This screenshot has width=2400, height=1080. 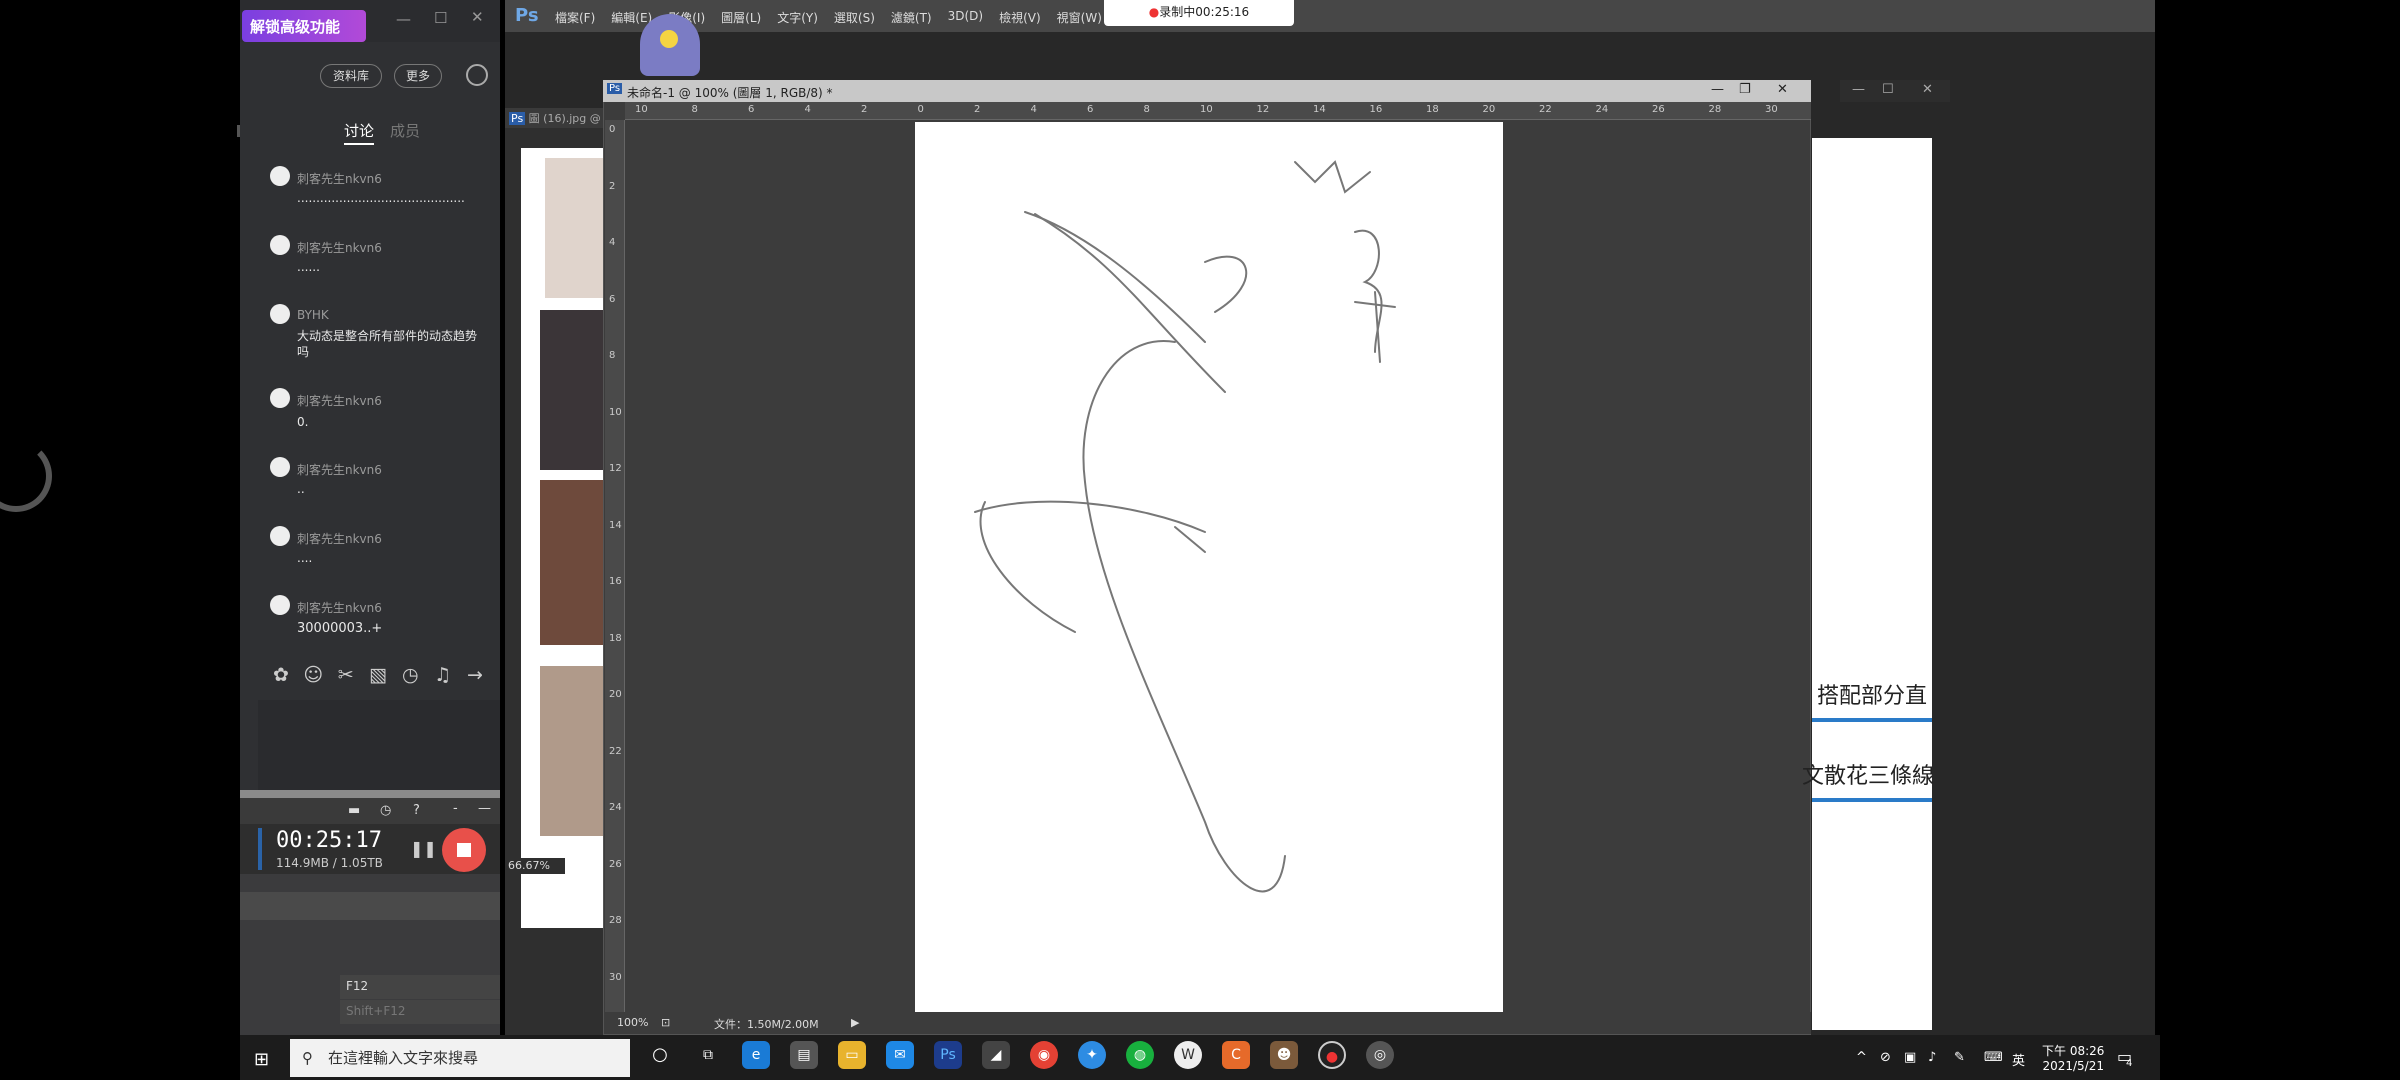 What do you see at coordinates (1236, 1055) in the screenshot?
I see `c-app-icon: C` at bounding box center [1236, 1055].